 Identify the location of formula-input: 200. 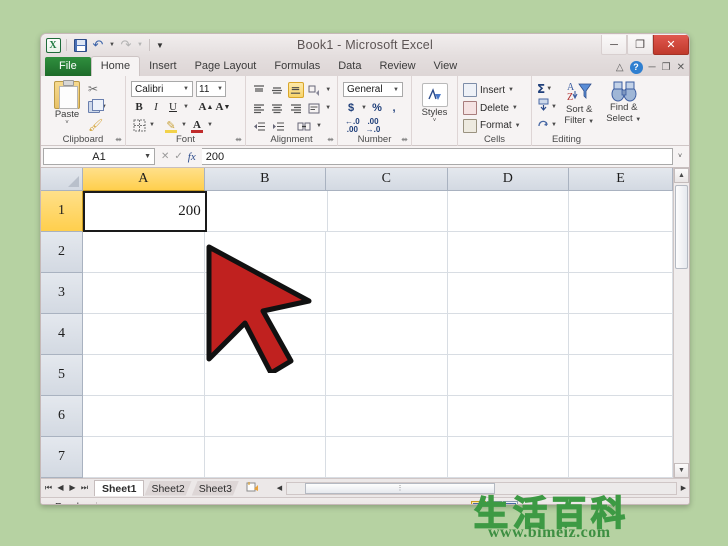
(437, 156).